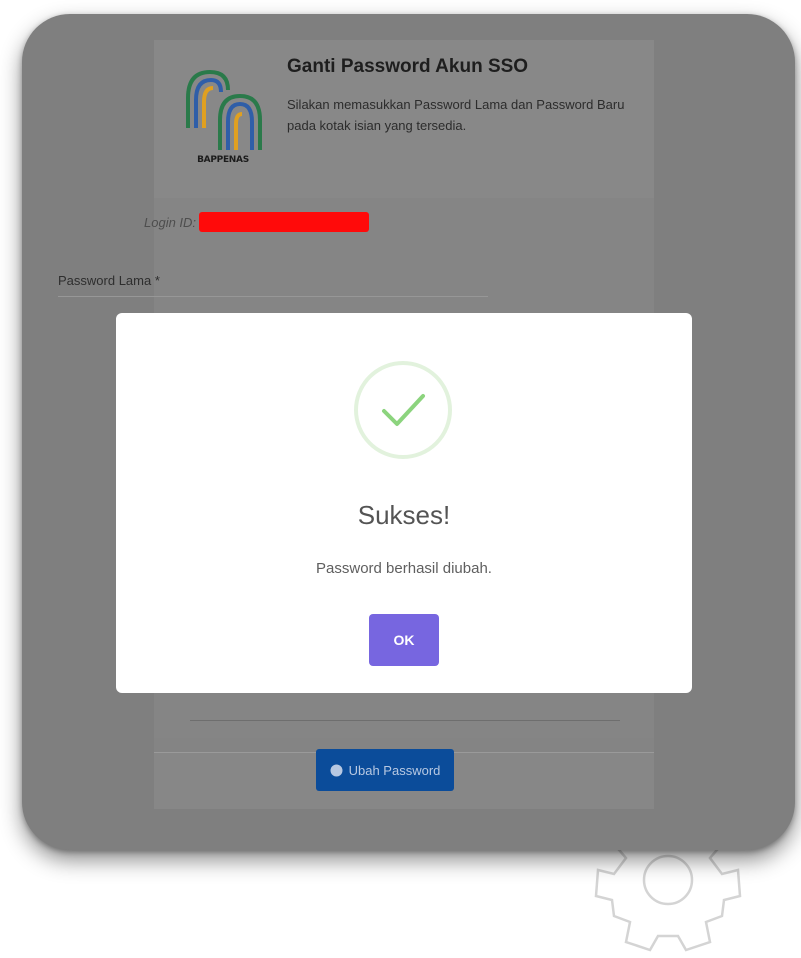 The height and width of the screenshot is (958, 801). What do you see at coordinates (405, 720) in the screenshot?
I see `input-bottom-edge` at bounding box center [405, 720].